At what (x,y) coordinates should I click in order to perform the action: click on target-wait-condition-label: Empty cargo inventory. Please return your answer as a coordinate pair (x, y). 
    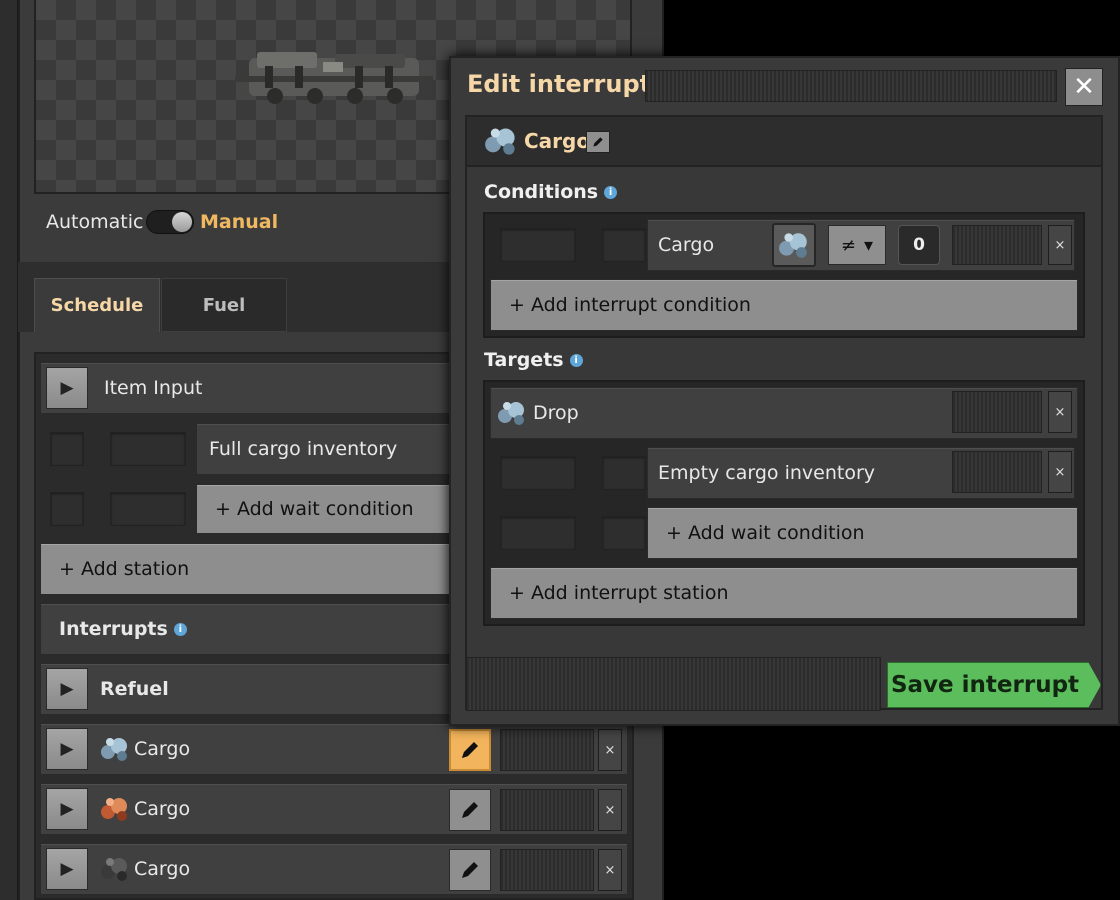
    Looking at the image, I should click on (767, 473).